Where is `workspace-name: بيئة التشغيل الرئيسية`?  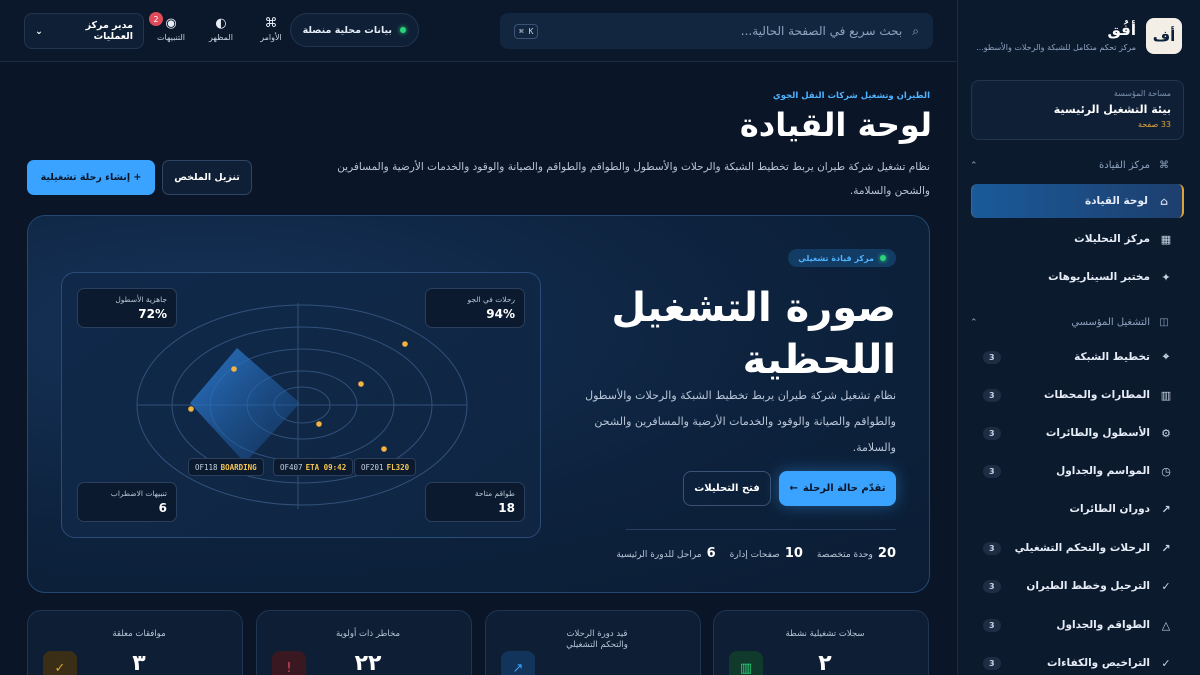 workspace-name: بيئة التشغيل الرئيسية is located at coordinates (1112, 109).